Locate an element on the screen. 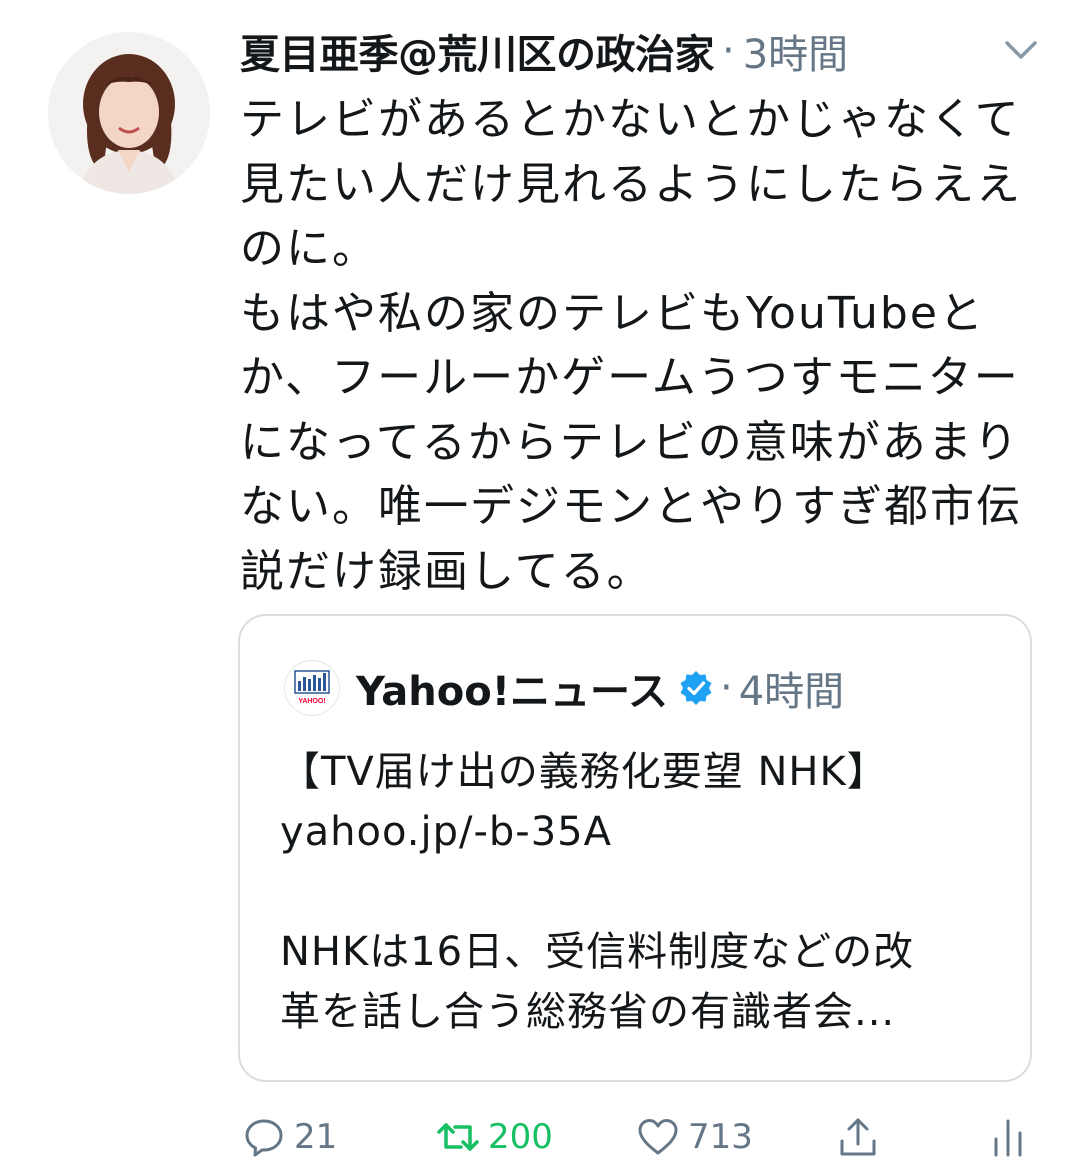  retweet-button: 200 is located at coordinates (494, 1137).